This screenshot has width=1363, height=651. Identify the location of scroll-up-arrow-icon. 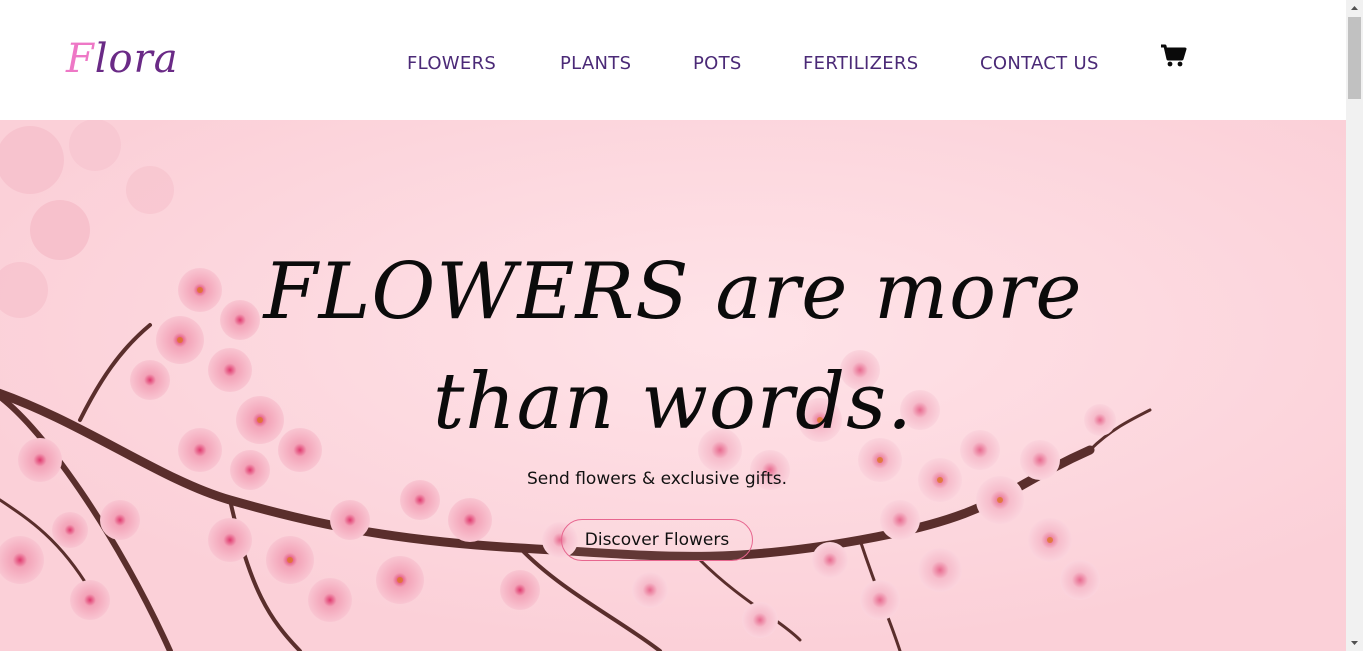
(1354, 8).